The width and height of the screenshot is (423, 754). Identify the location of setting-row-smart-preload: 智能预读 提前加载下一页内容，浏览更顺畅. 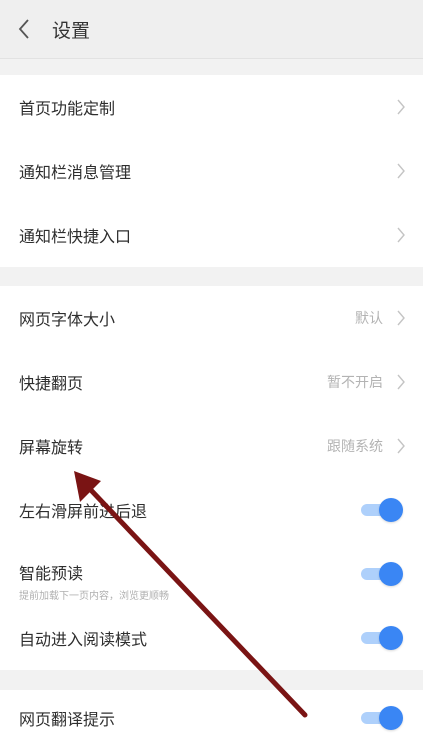
(211, 574).